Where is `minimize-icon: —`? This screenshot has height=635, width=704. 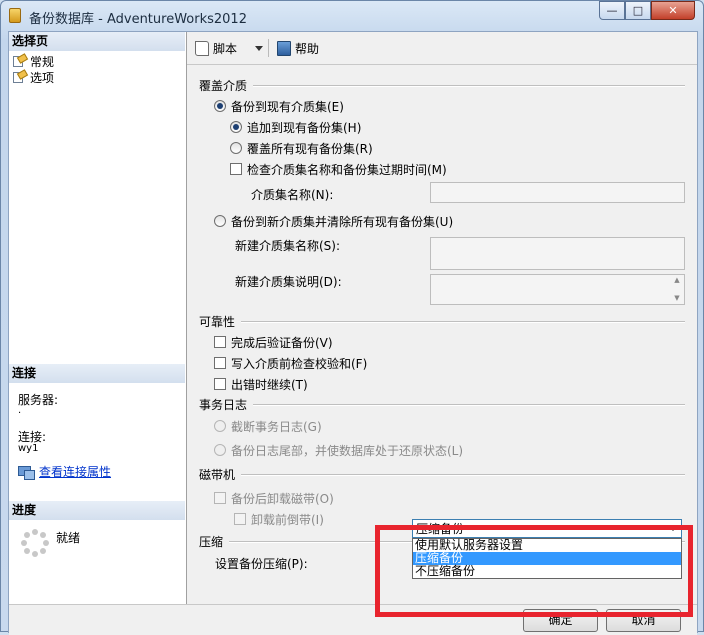 minimize-icon: — is located at coordinates (612, 10).